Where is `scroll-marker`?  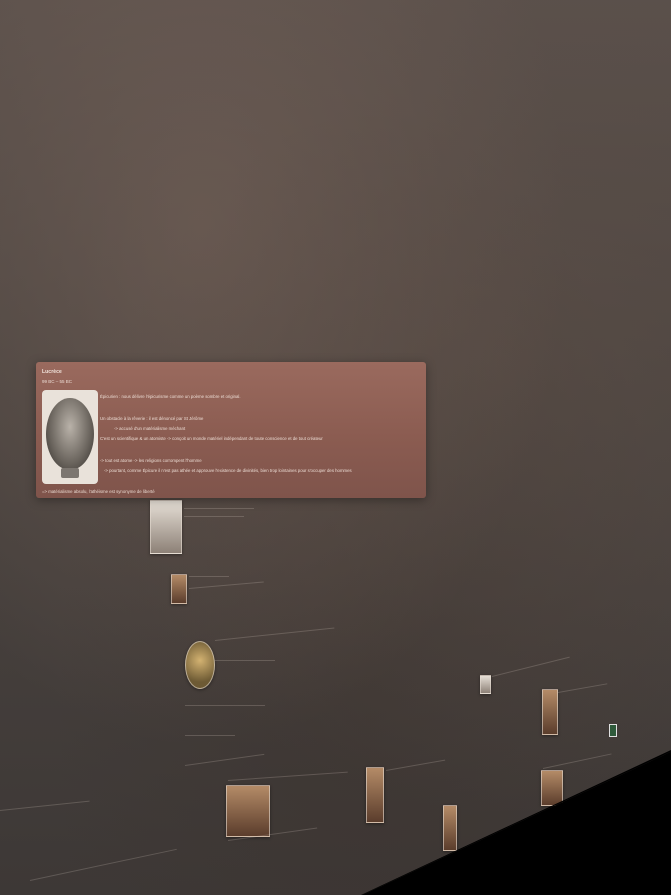
scroll-marker is located at coordinates (613, 730).